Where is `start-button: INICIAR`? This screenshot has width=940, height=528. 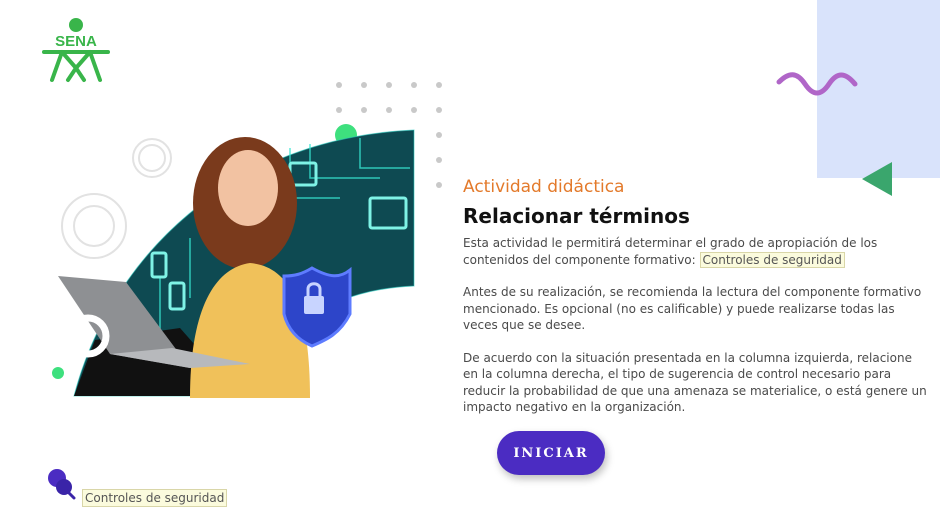 start-button: INICIAR is located at coordinates (551, 453).